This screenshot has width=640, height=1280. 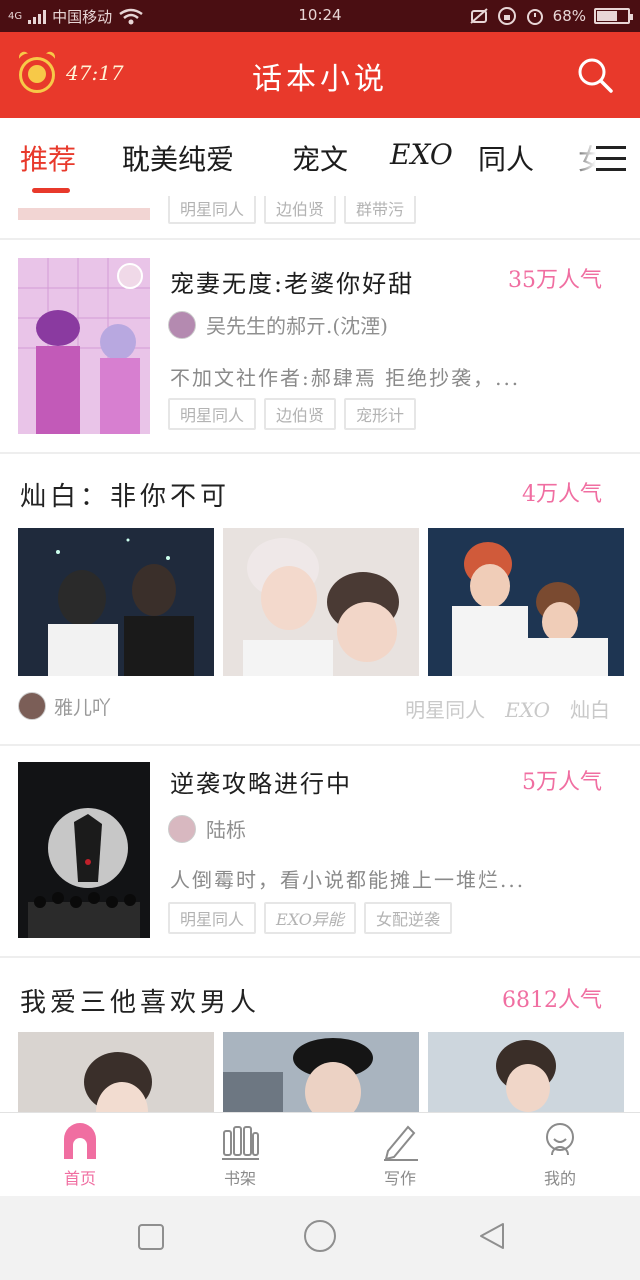 I want to click on nav-home: 首页, so click(x=80, y=1155).